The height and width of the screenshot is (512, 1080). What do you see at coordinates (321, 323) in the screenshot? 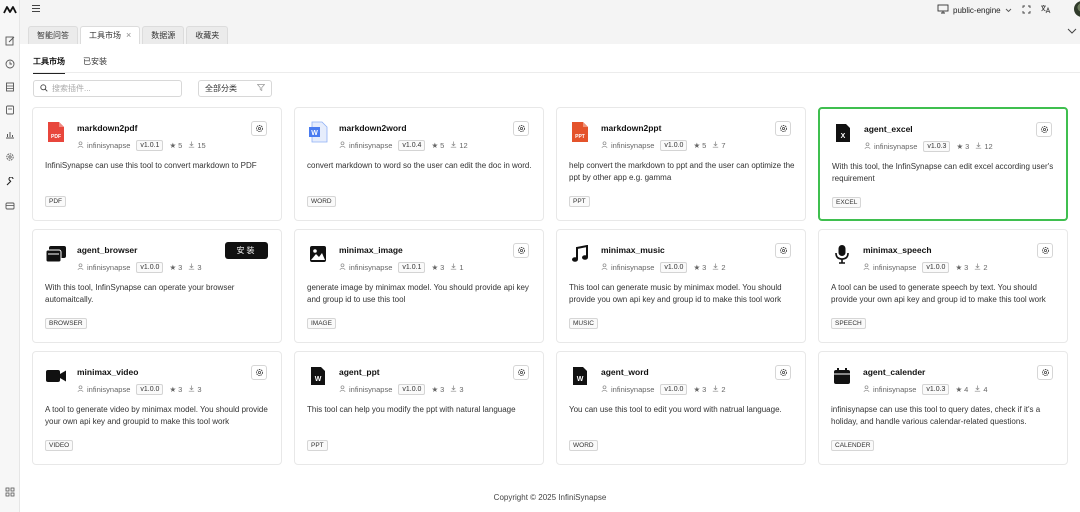
I see `tool-tag: IMAGE` at bounding box center [321, 323].